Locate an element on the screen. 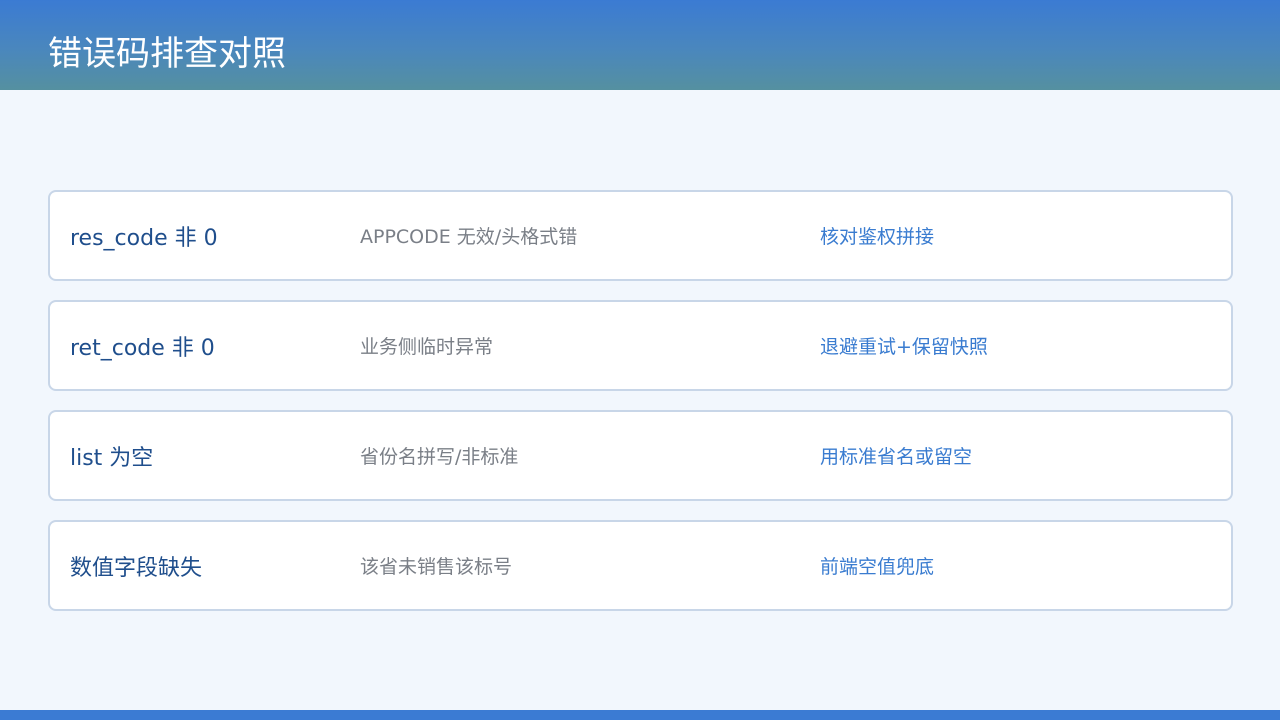 This screenshot has height=720, width=1280. error-cause: APPCODE 无效/头格式错 is located at coordinates (469, 237).